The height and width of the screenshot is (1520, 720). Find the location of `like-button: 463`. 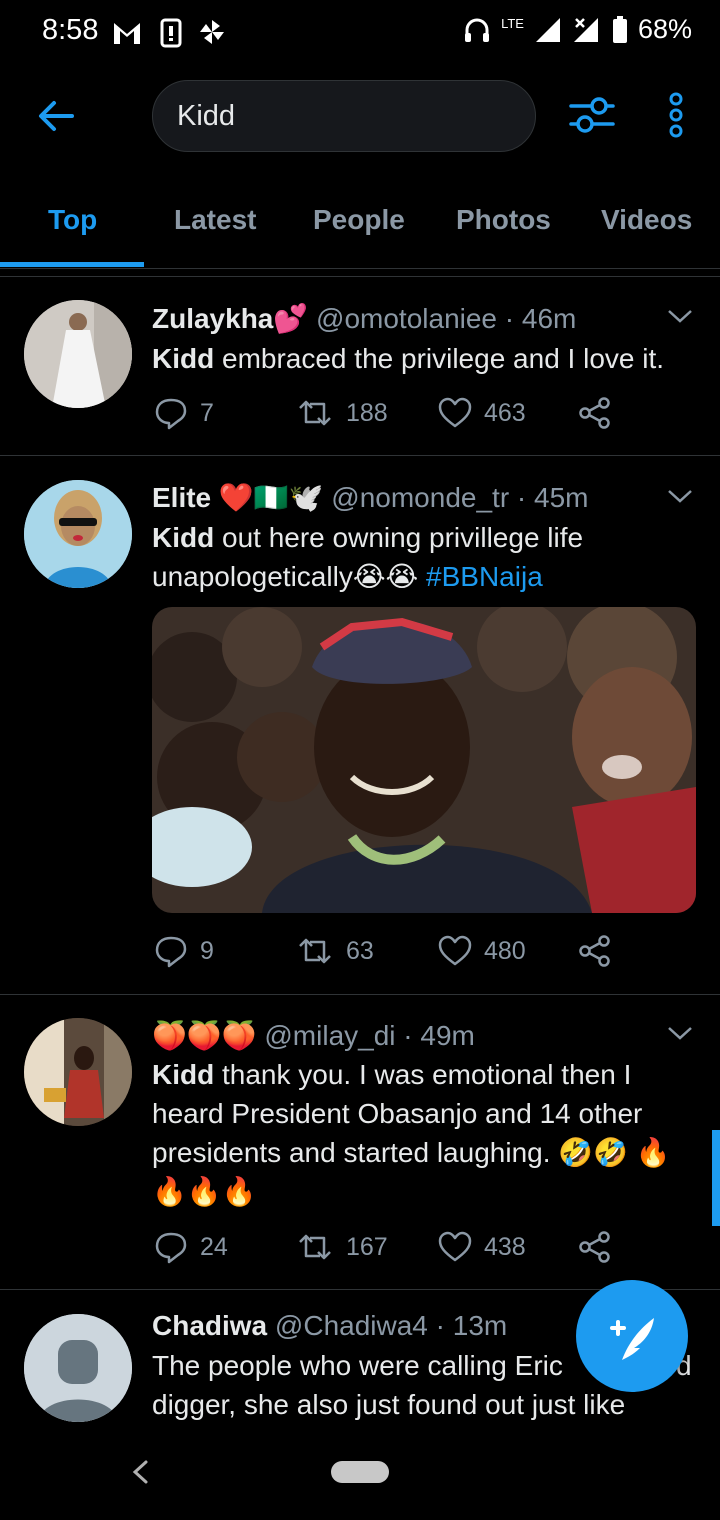

like-button: 463 is located at coordinates (482, 413).